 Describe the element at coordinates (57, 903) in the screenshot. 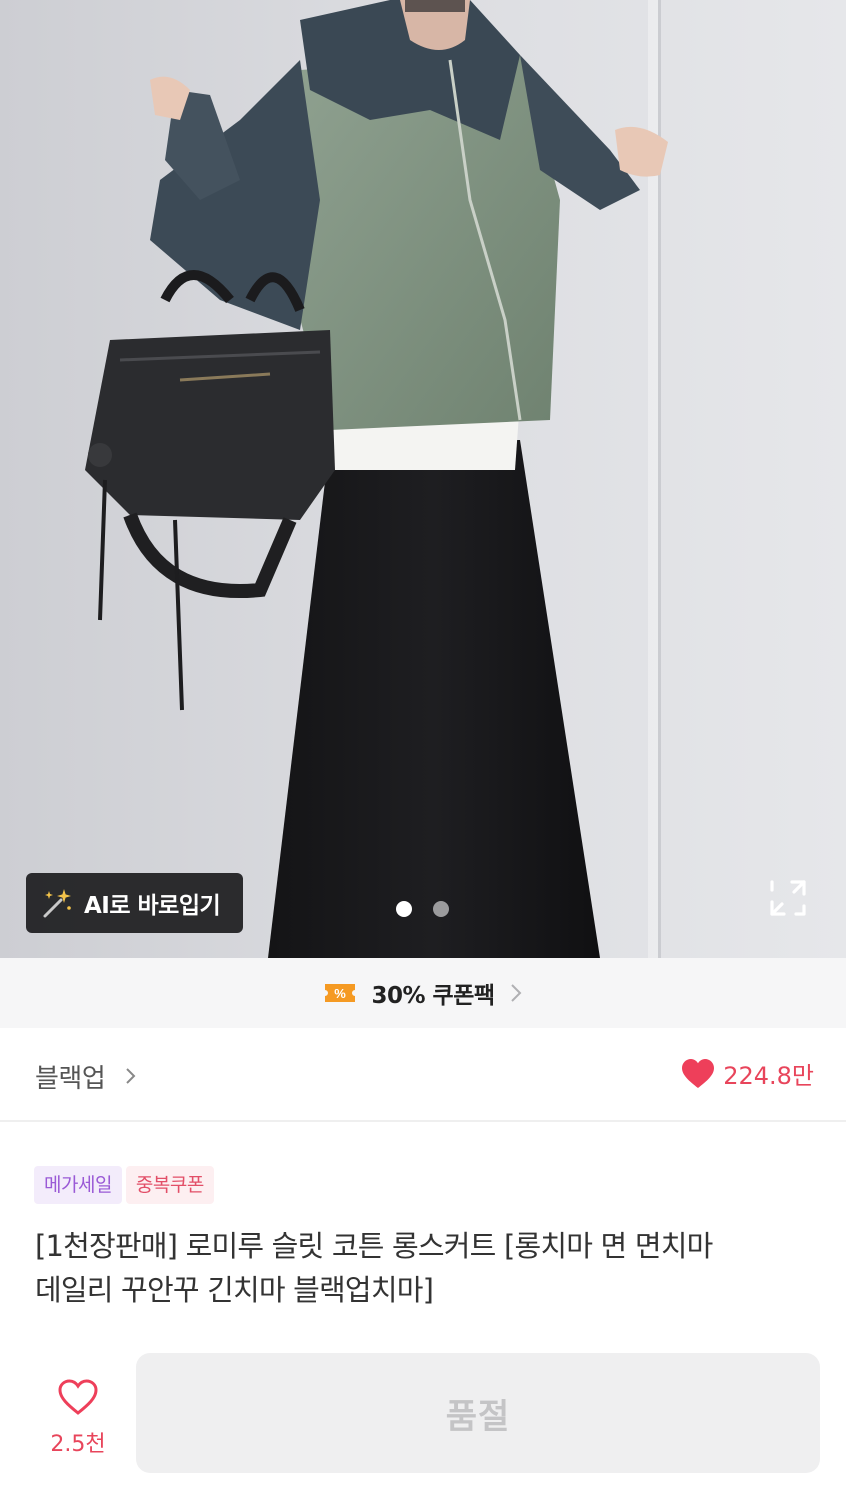

I see `magic-wand-icon` at that location.